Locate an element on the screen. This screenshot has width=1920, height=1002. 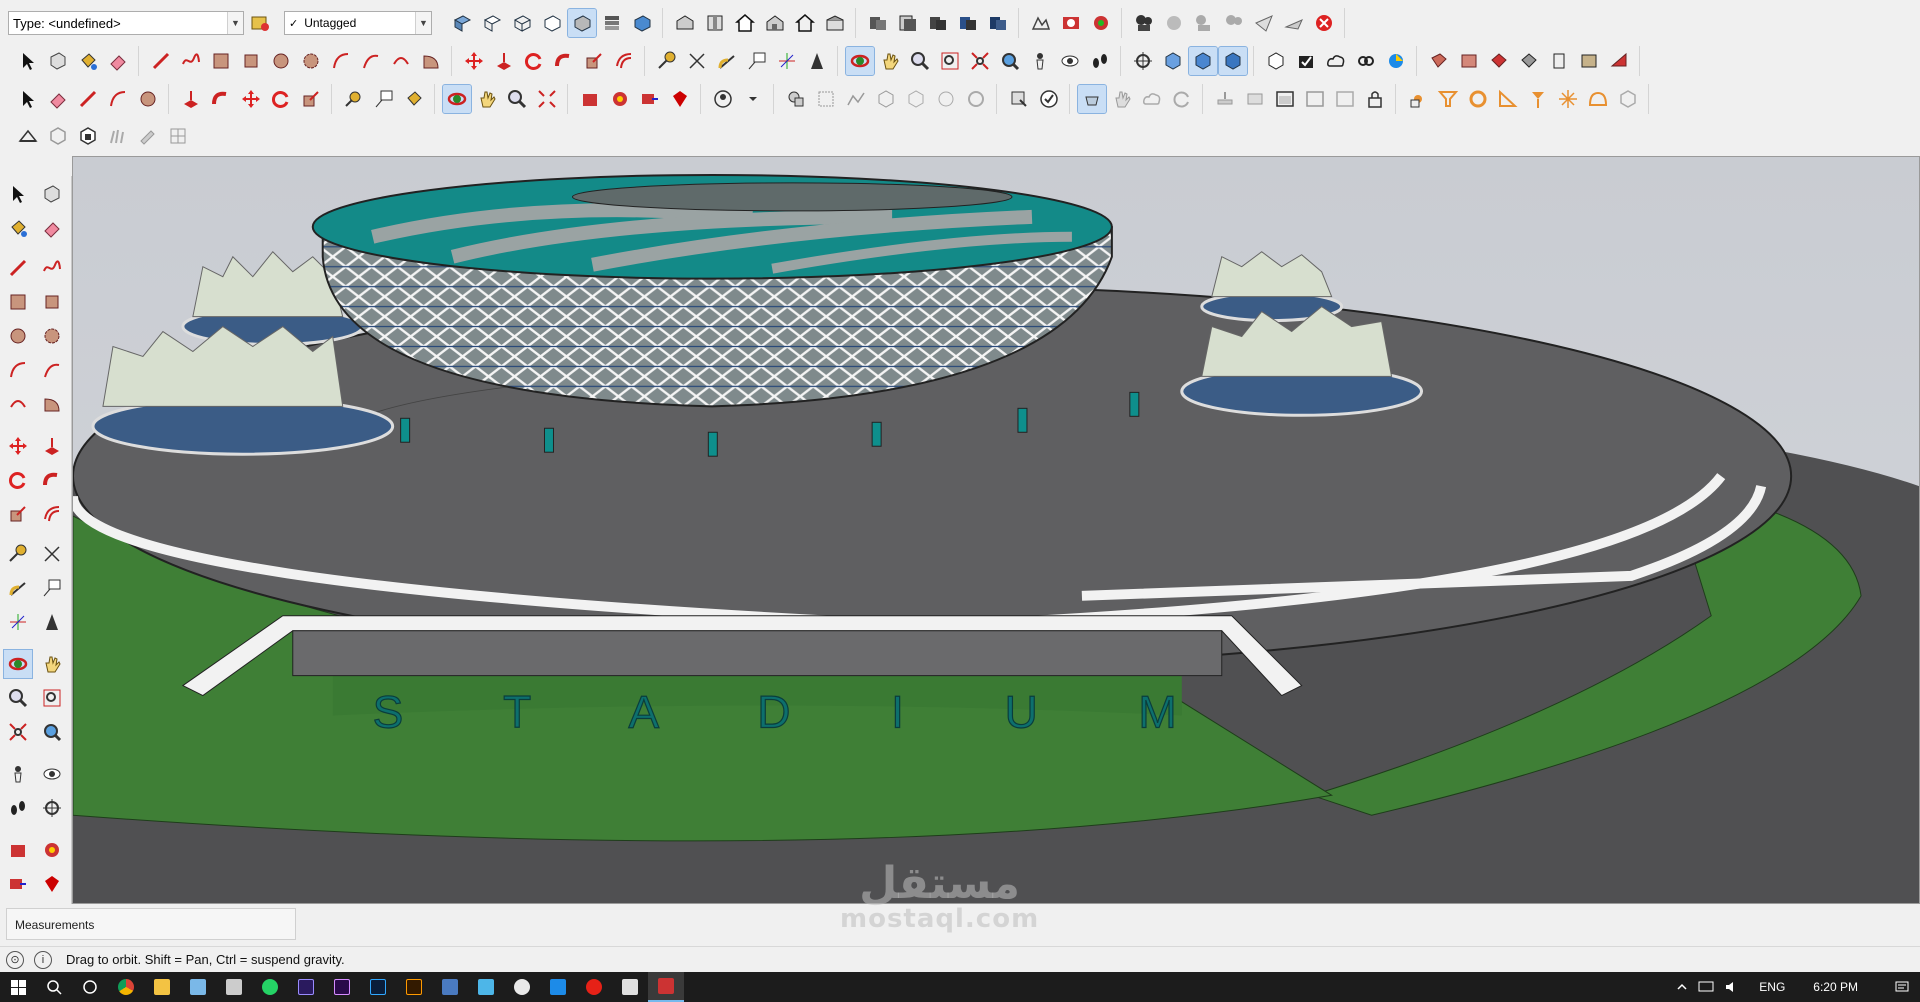
triangle-ruler-icon is located at coordinates (1508, 99).